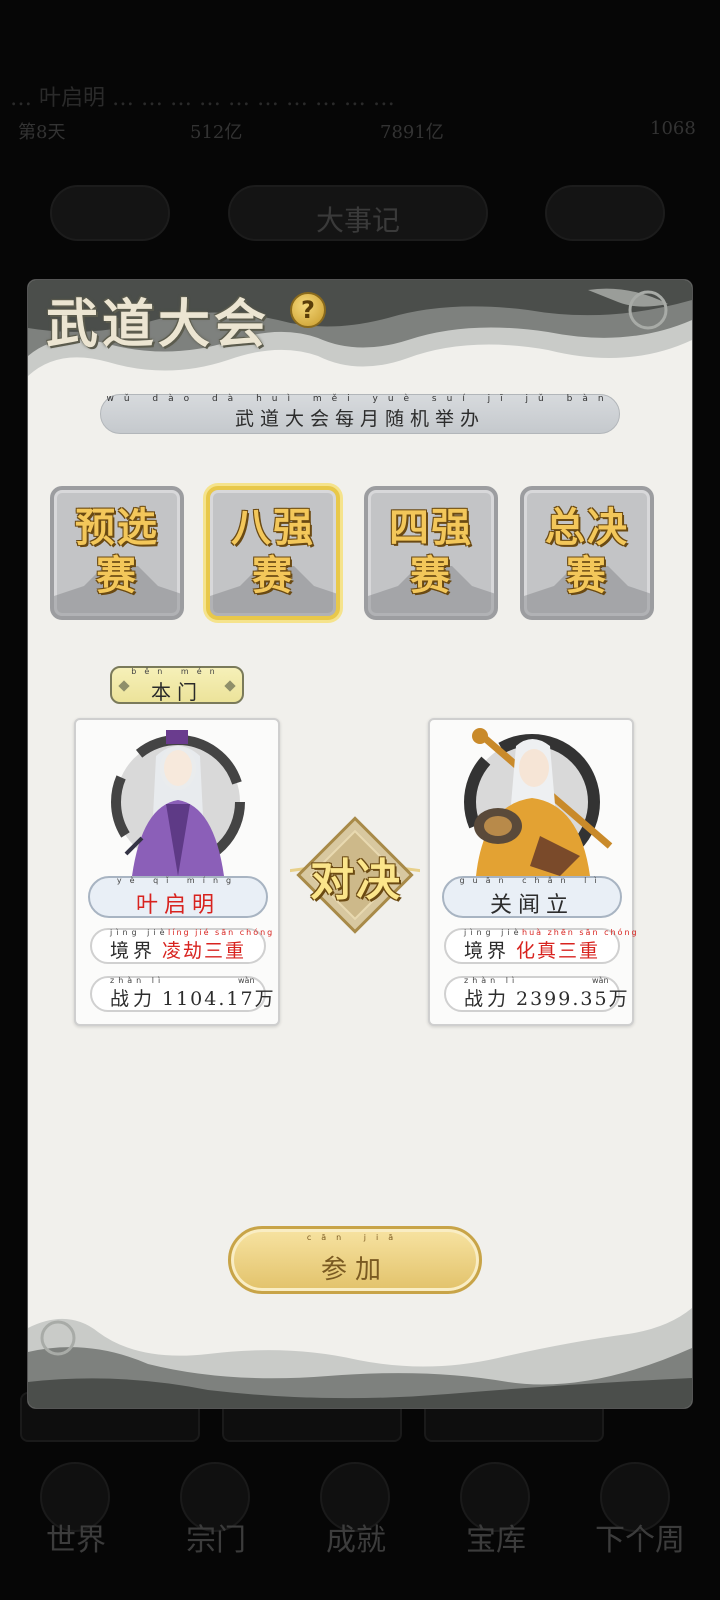 The height and width of the screenshot is (1600, 720). I want to click on left-player-name-pinyin: yè qǐ míng, so click(178, 880).